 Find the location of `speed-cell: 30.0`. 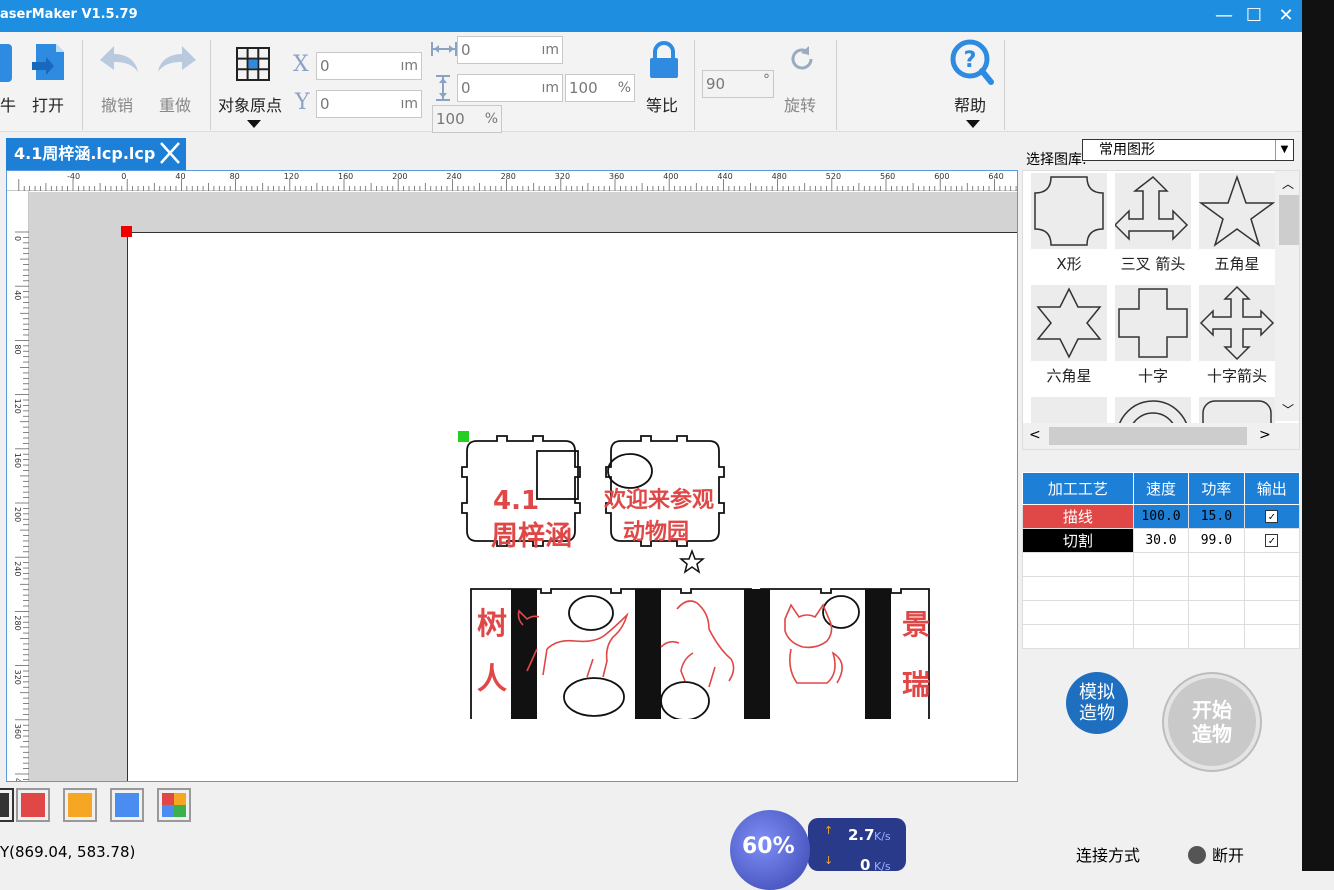

speed-cell: 30.0 is located at coordinates (1161, 540).